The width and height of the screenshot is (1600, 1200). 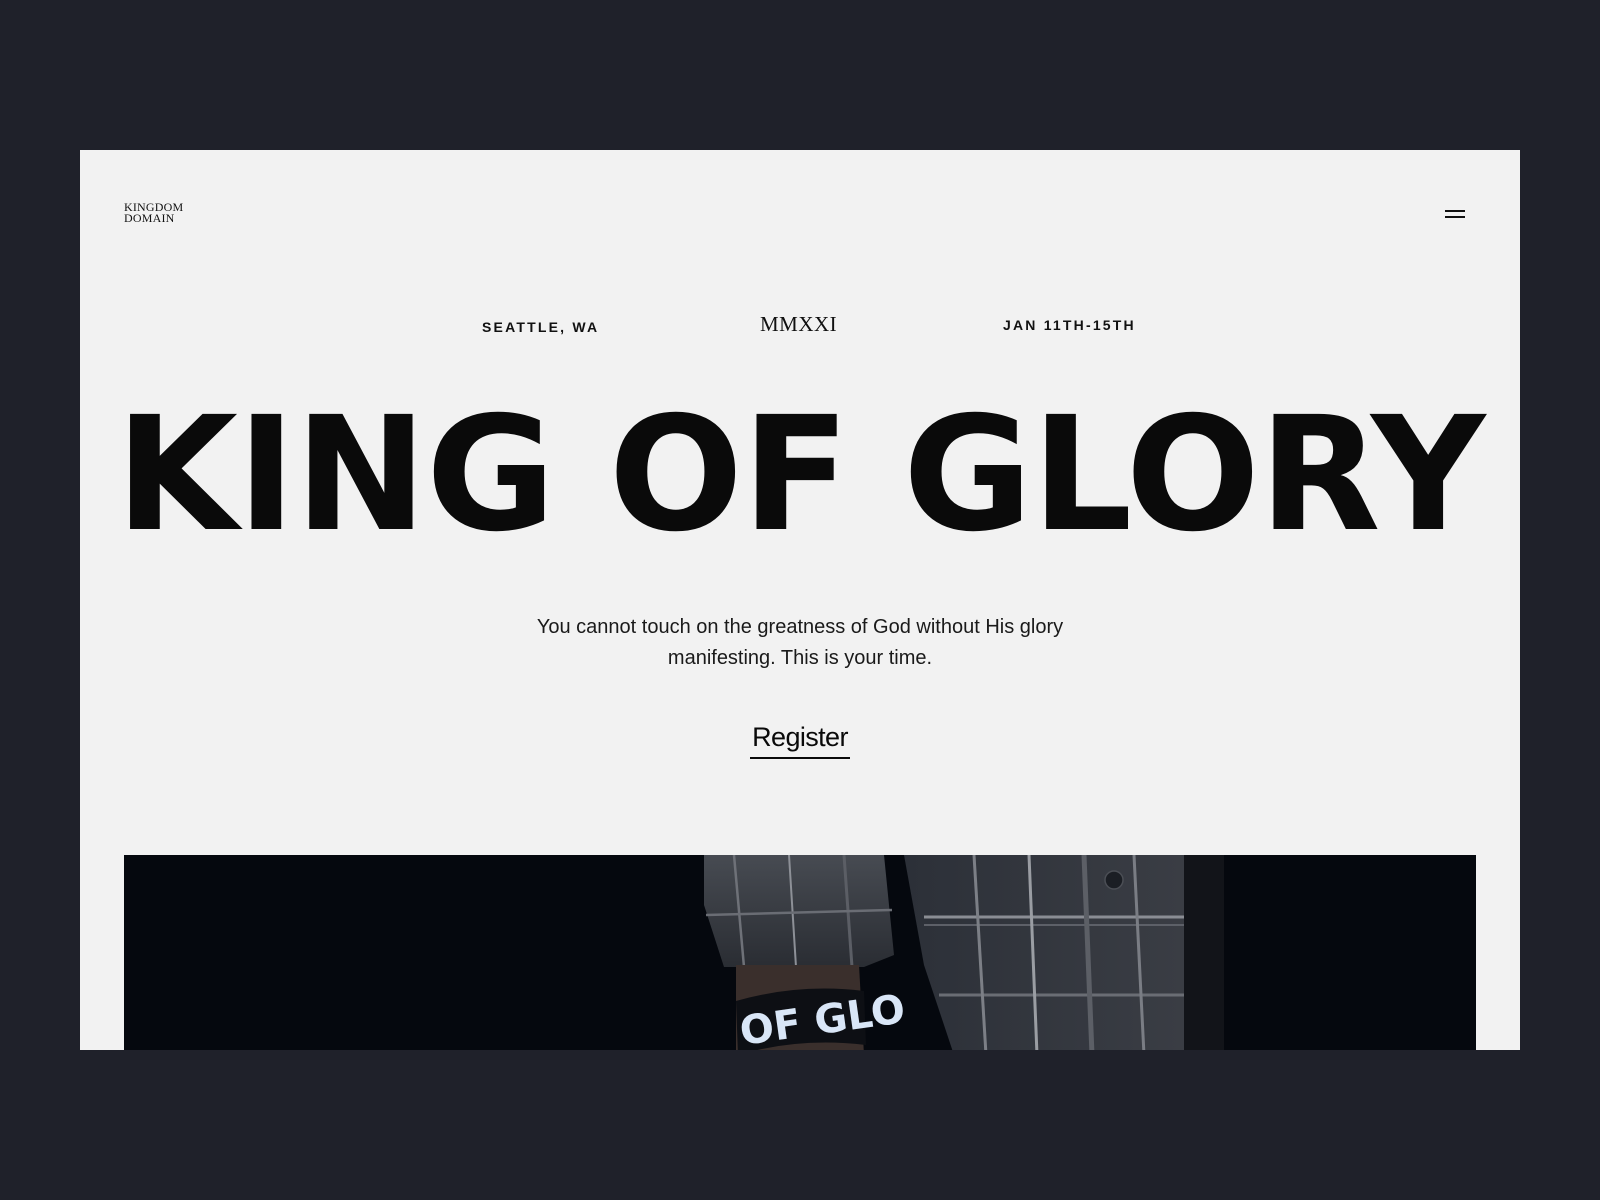 I want to click on event-location: SEATTLE, WA, so click(x=541, y=327).